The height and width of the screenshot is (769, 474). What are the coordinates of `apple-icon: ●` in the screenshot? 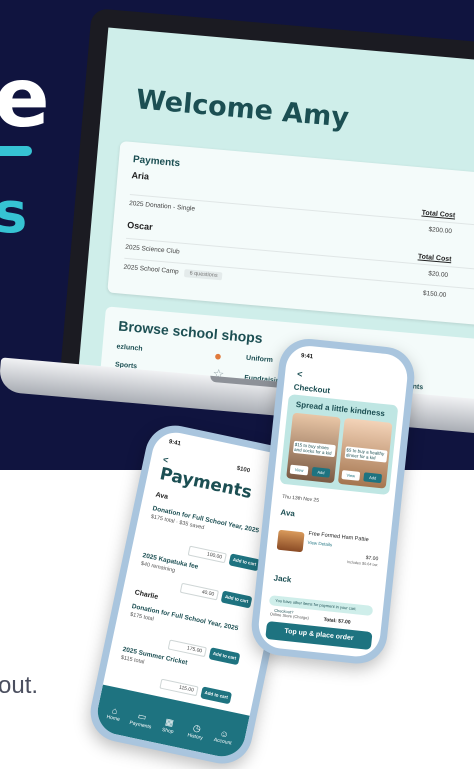 It's located at (218, 355).